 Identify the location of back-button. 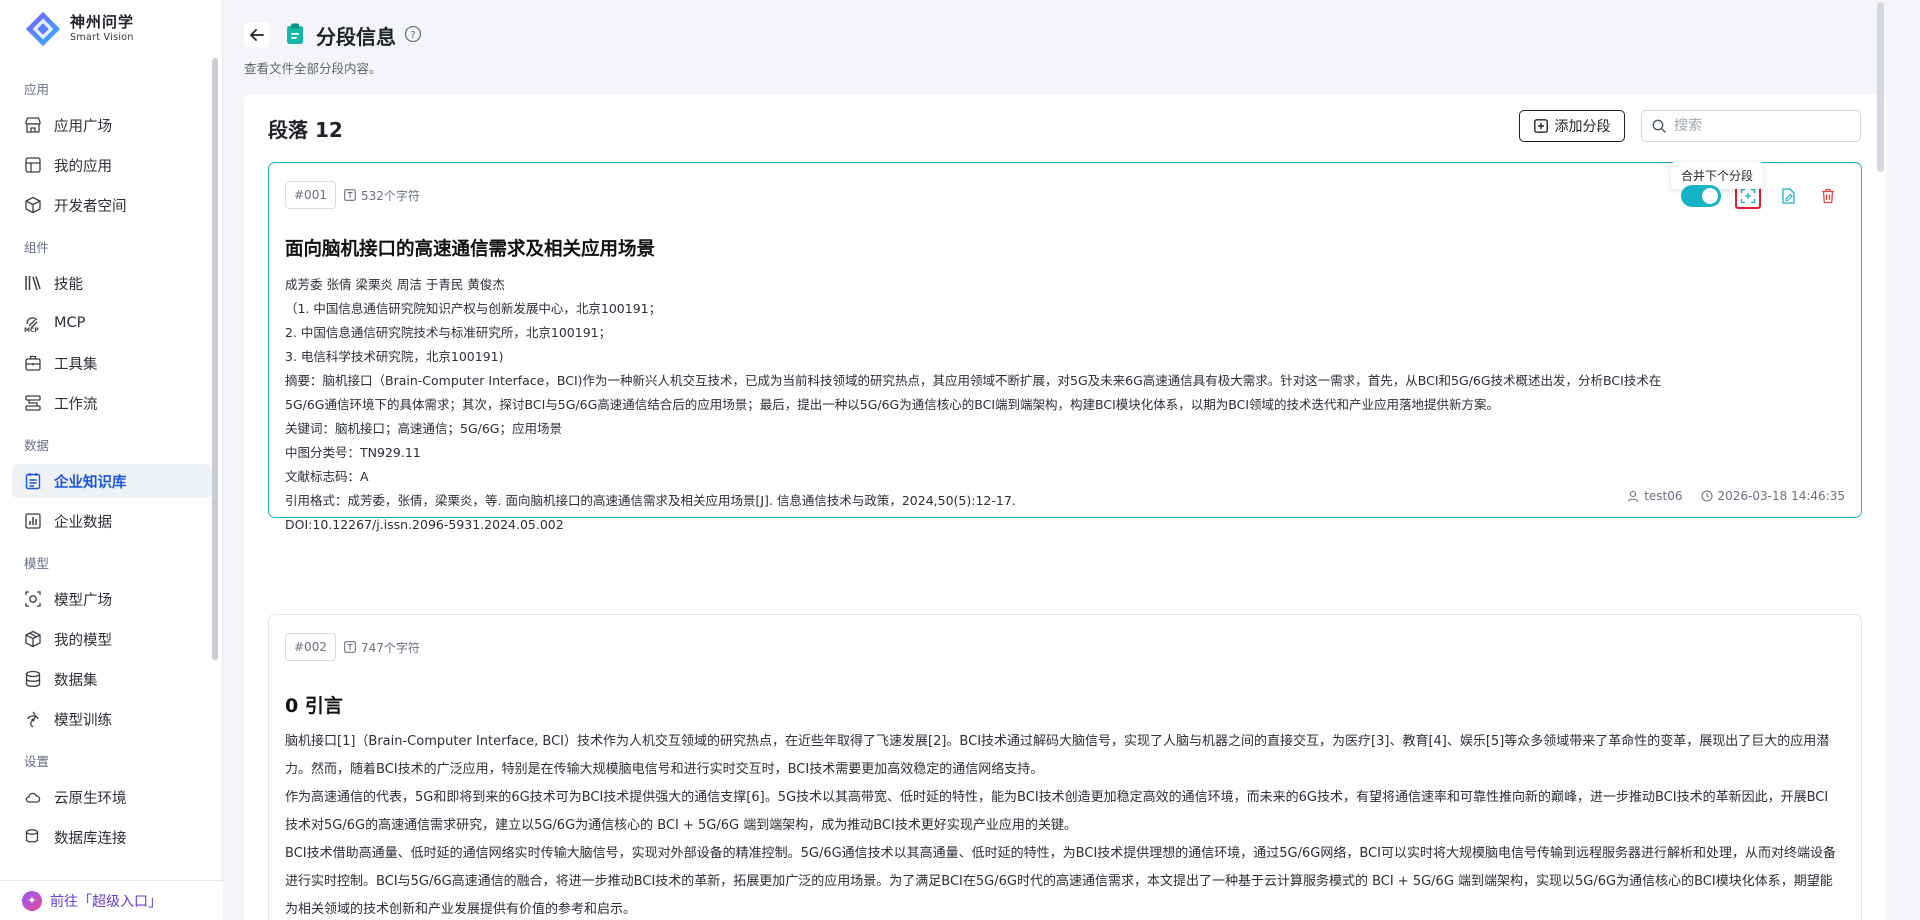
(257, 35).